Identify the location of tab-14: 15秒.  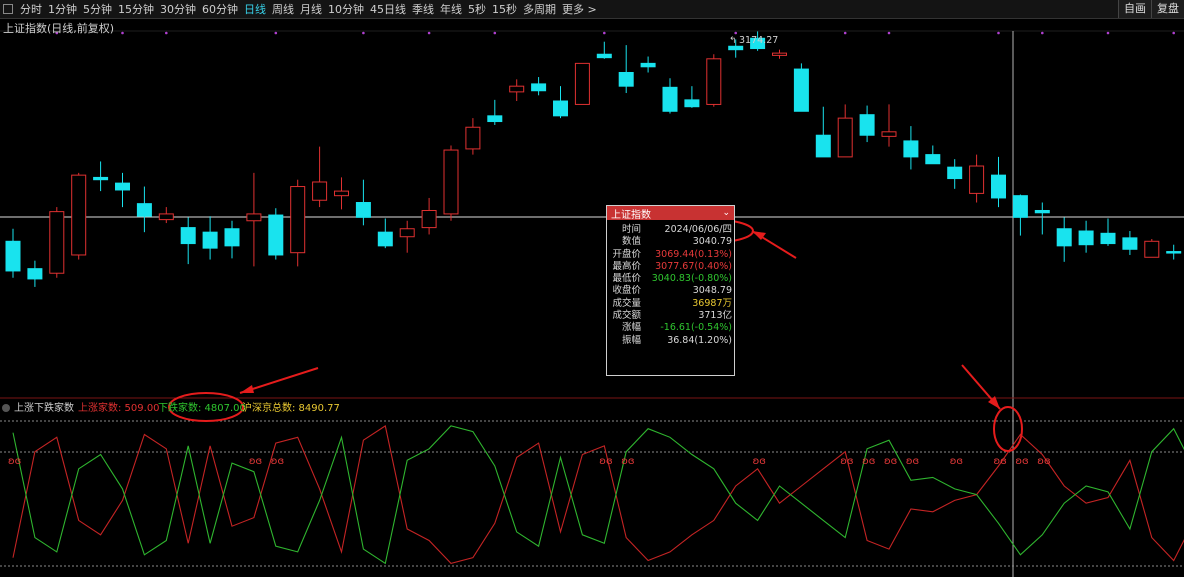
(504, 9).